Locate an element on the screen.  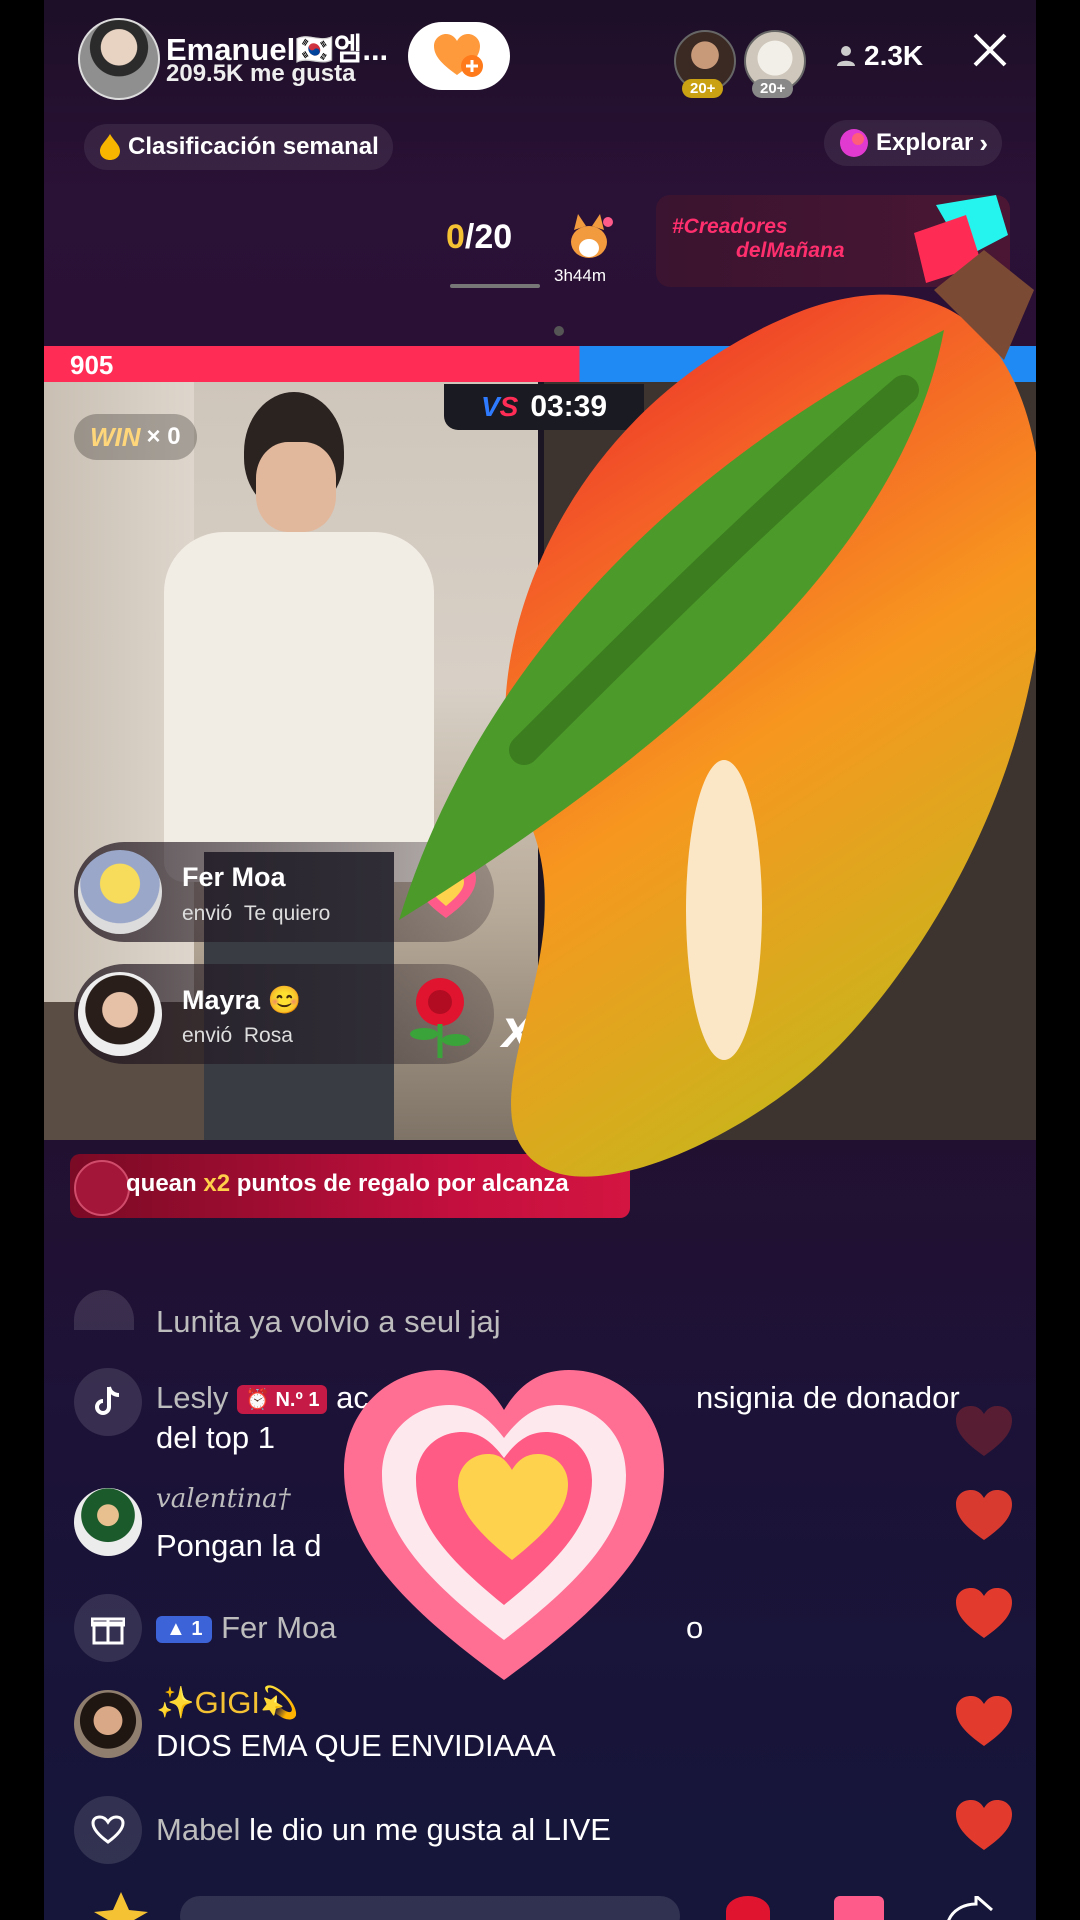
top-donor-badge: ⏰ N.º 1 is located at coordinates (282, 1400).